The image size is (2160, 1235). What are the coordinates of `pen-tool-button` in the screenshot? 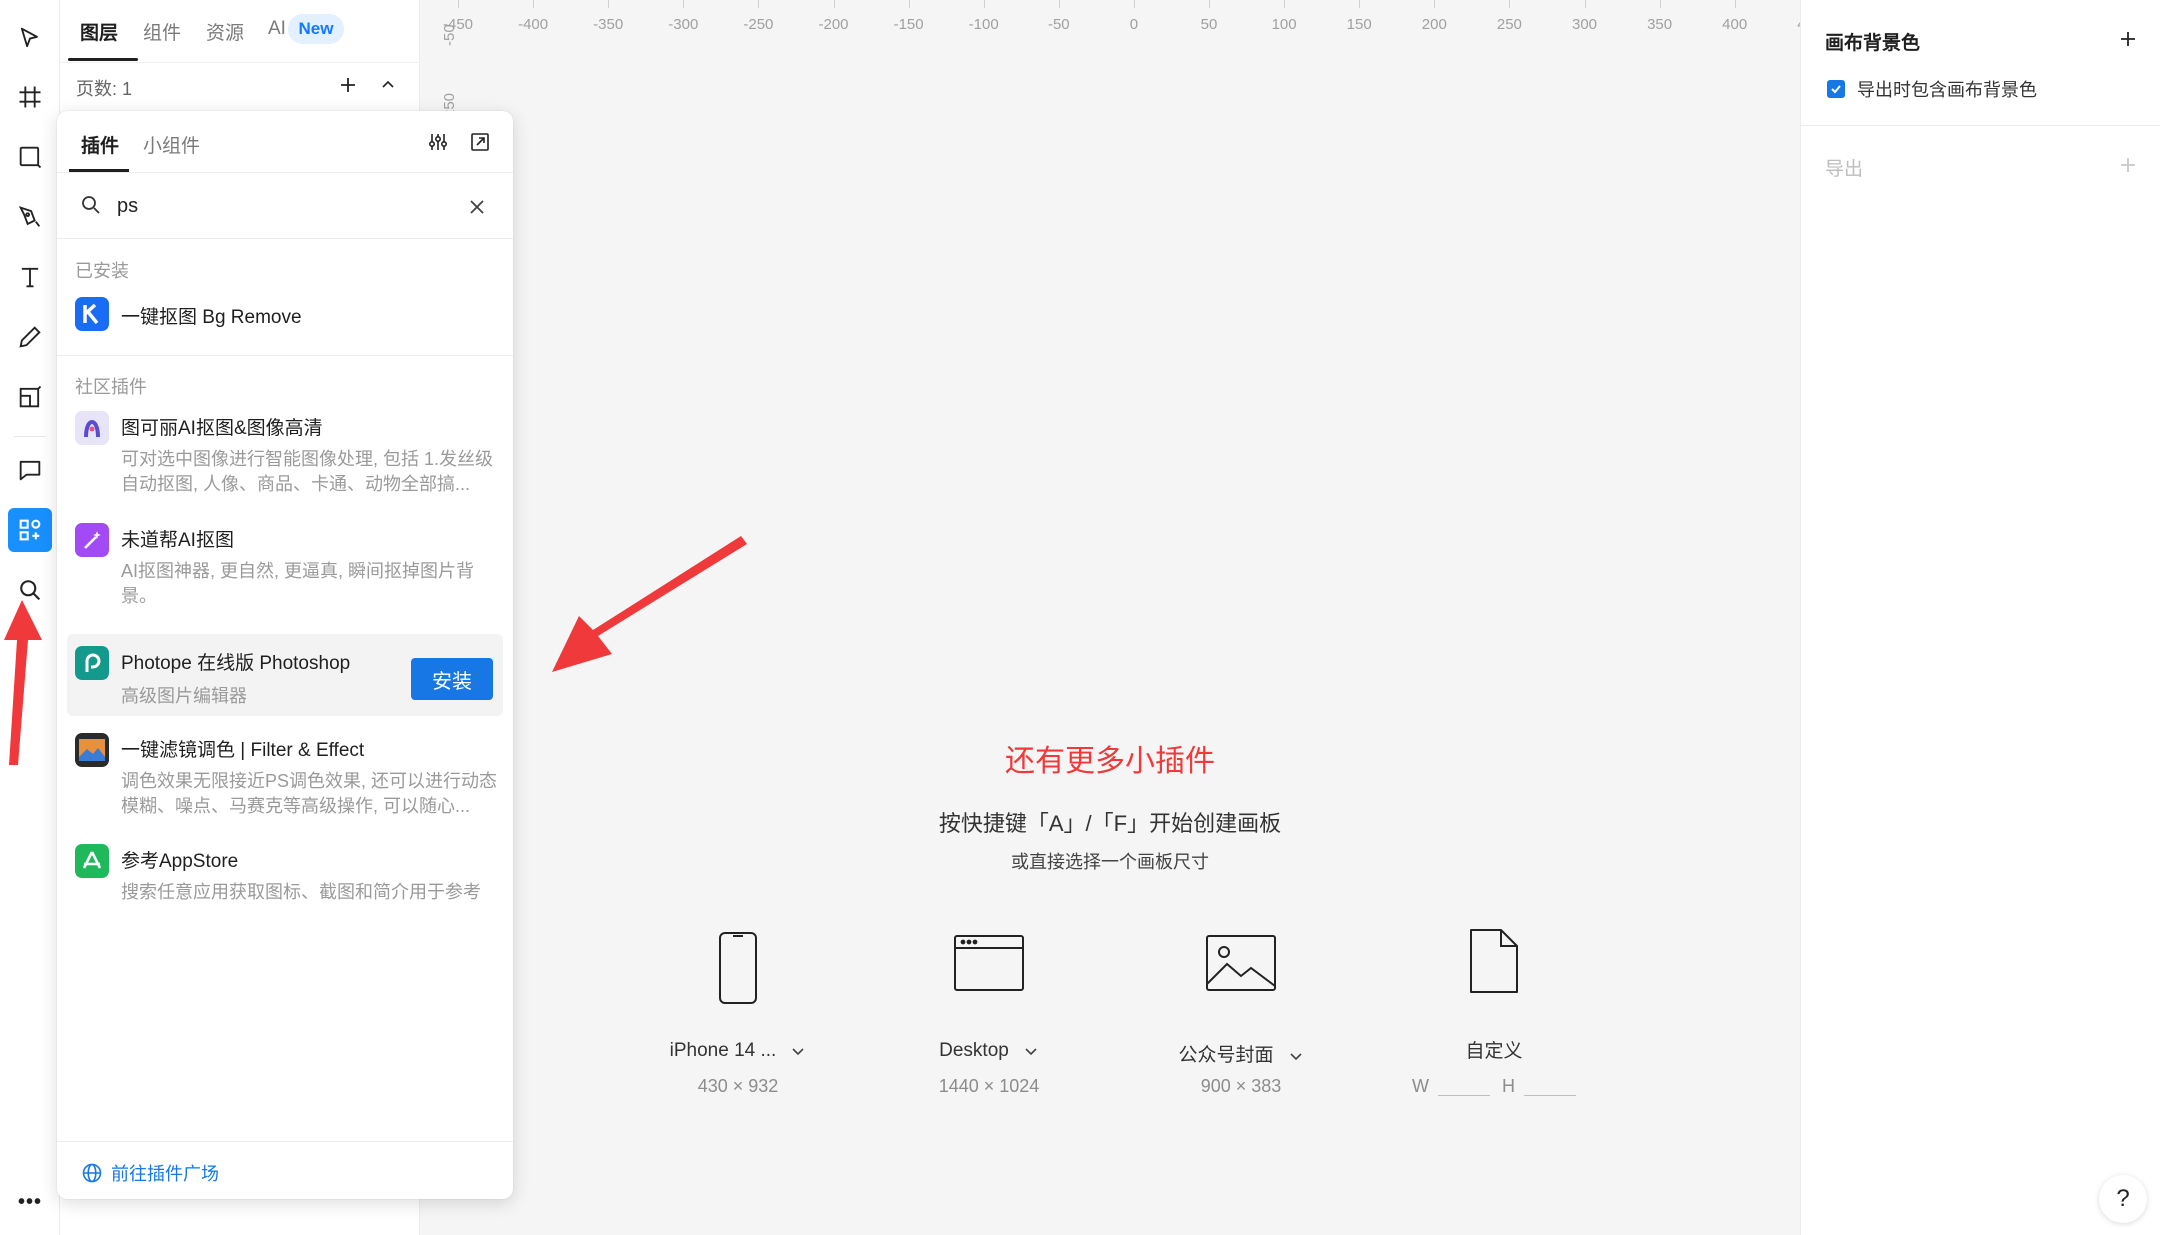 It's located at (30, 217).